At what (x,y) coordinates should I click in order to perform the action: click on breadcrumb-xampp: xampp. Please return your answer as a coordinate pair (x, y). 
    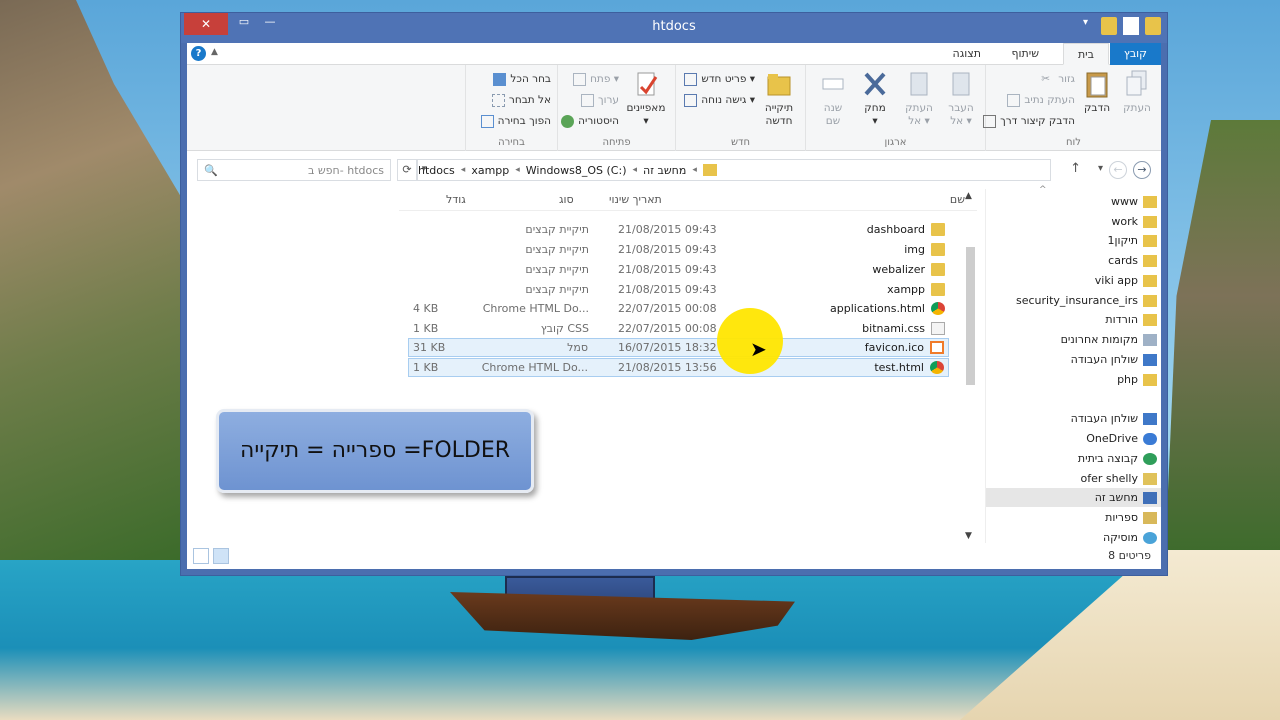
    Looking at the image, I should click on (490, 170).